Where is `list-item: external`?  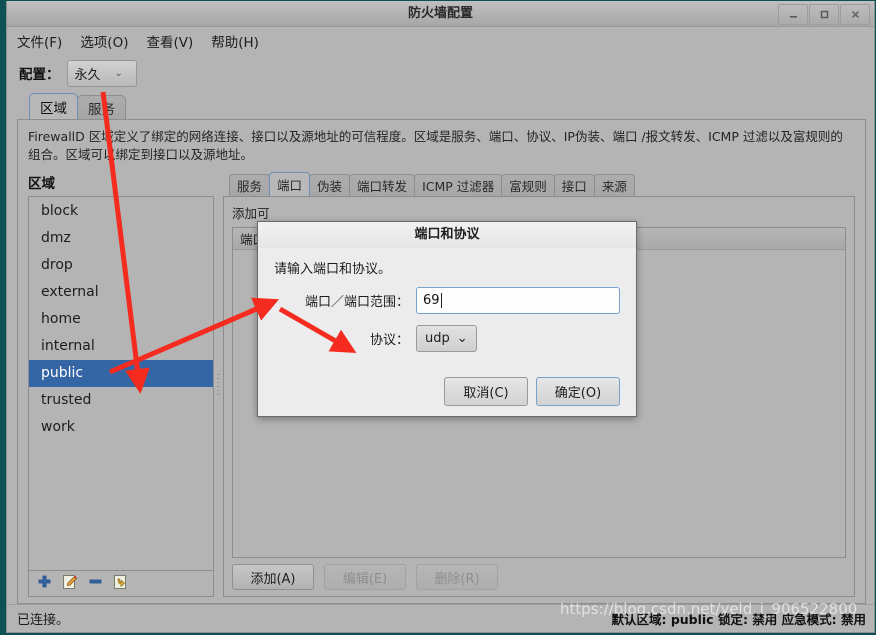 list-item: external is located at coordinates (121, 292).